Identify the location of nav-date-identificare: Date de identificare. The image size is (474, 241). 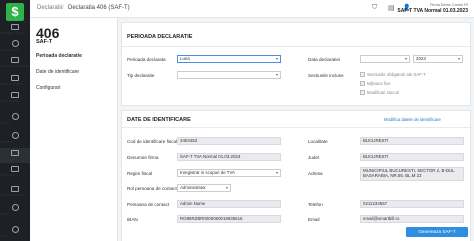
(74, 72).